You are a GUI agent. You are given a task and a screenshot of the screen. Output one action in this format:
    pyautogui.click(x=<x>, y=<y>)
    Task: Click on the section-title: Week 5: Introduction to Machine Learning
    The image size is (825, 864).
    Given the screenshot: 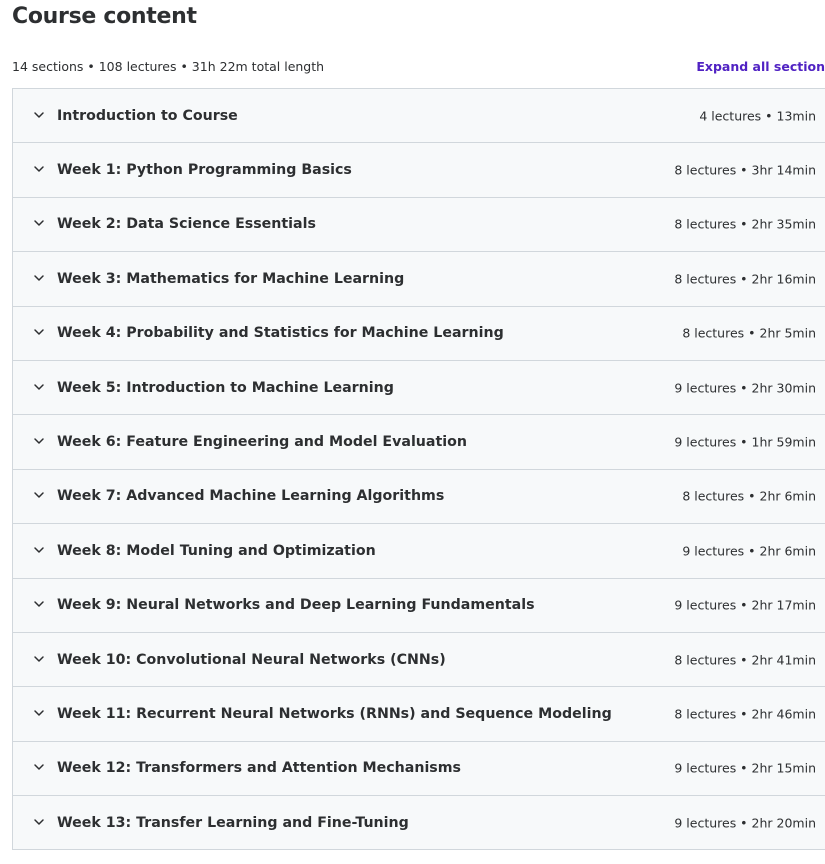 What is the action you would take?
    pyautogui.click(x=225, y=387)
    